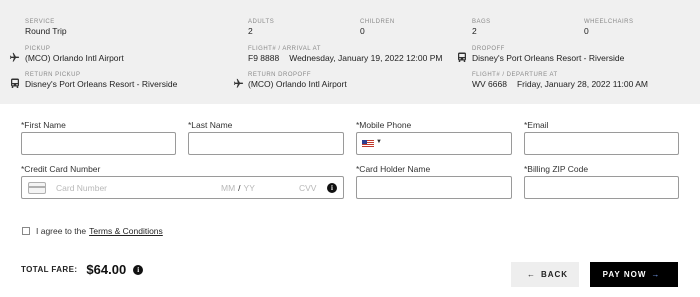 Image resolution: width=700 pixels, height=297 pixels. What do you see at coordinates (377, 27) in the screenshot?
I see `children-field: CHILDREN 0` at bounding box center [377, 27].